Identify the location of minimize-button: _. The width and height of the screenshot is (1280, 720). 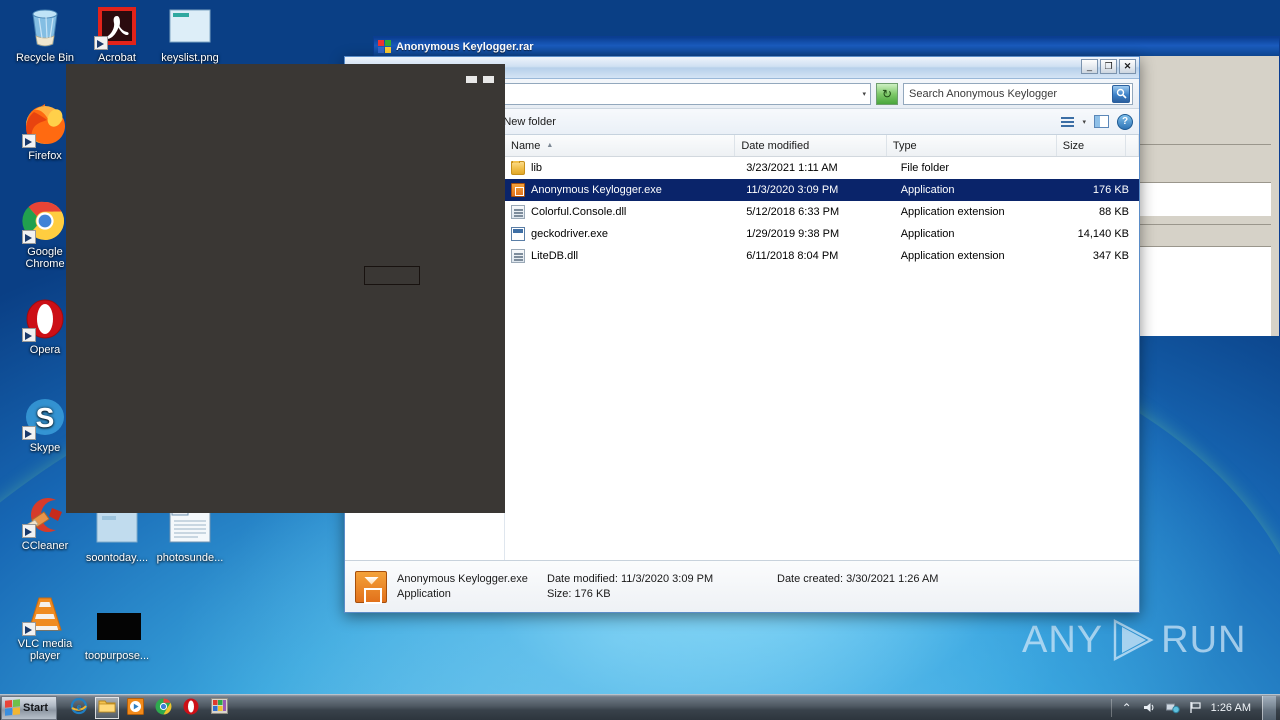
(1089, 66).